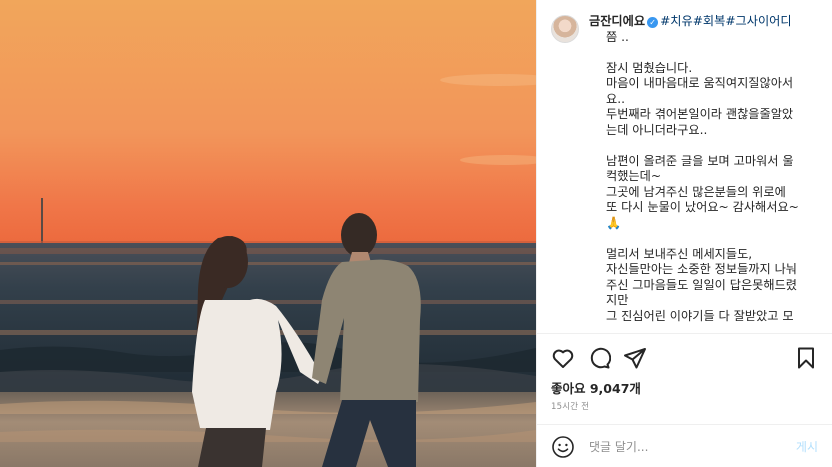  What do you see at coordinates (649, 67) in the screenshot?
I see `caption-line: 잠시 멈췄습니다.` at bounding box center [649, 67].